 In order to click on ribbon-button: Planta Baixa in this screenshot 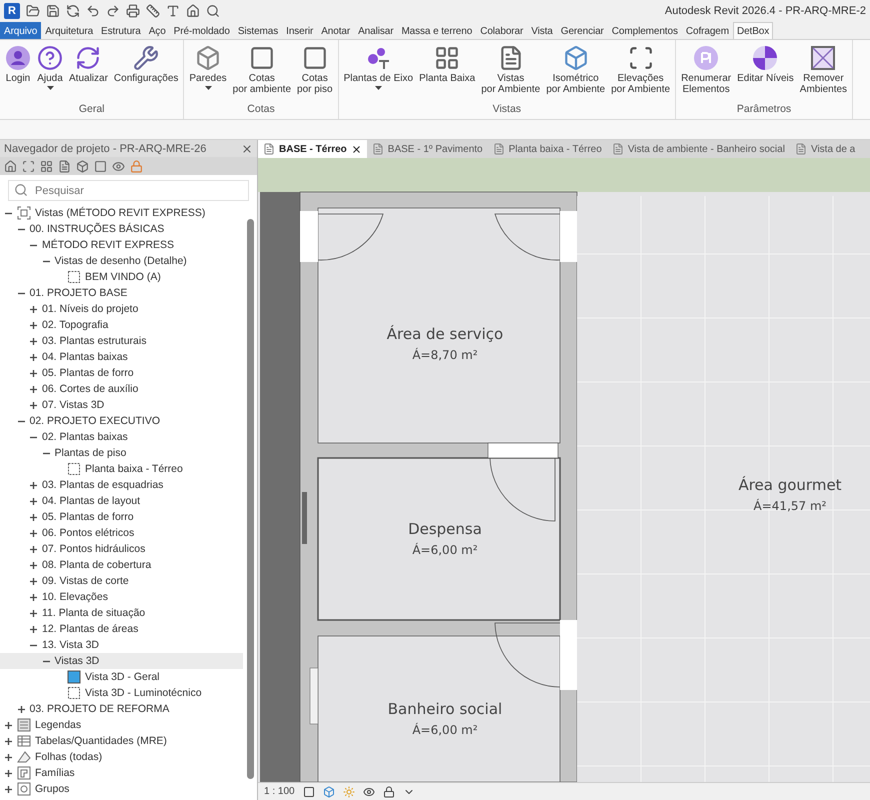, I will do `click(447, 73)`.